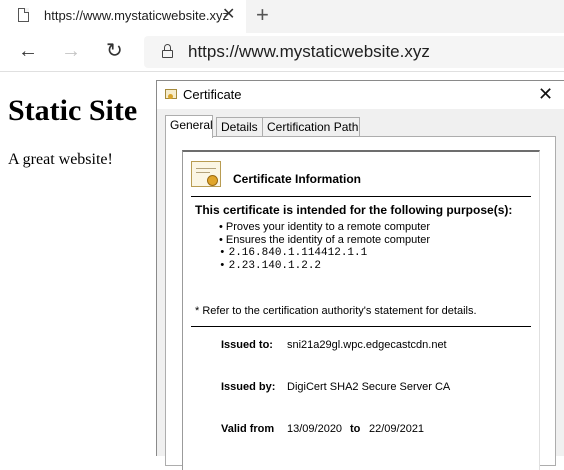 This screenshot has width=564, height=470. I want to click on address-bar: https://www.mystaticwebsite.xyz, so click(354, 52).